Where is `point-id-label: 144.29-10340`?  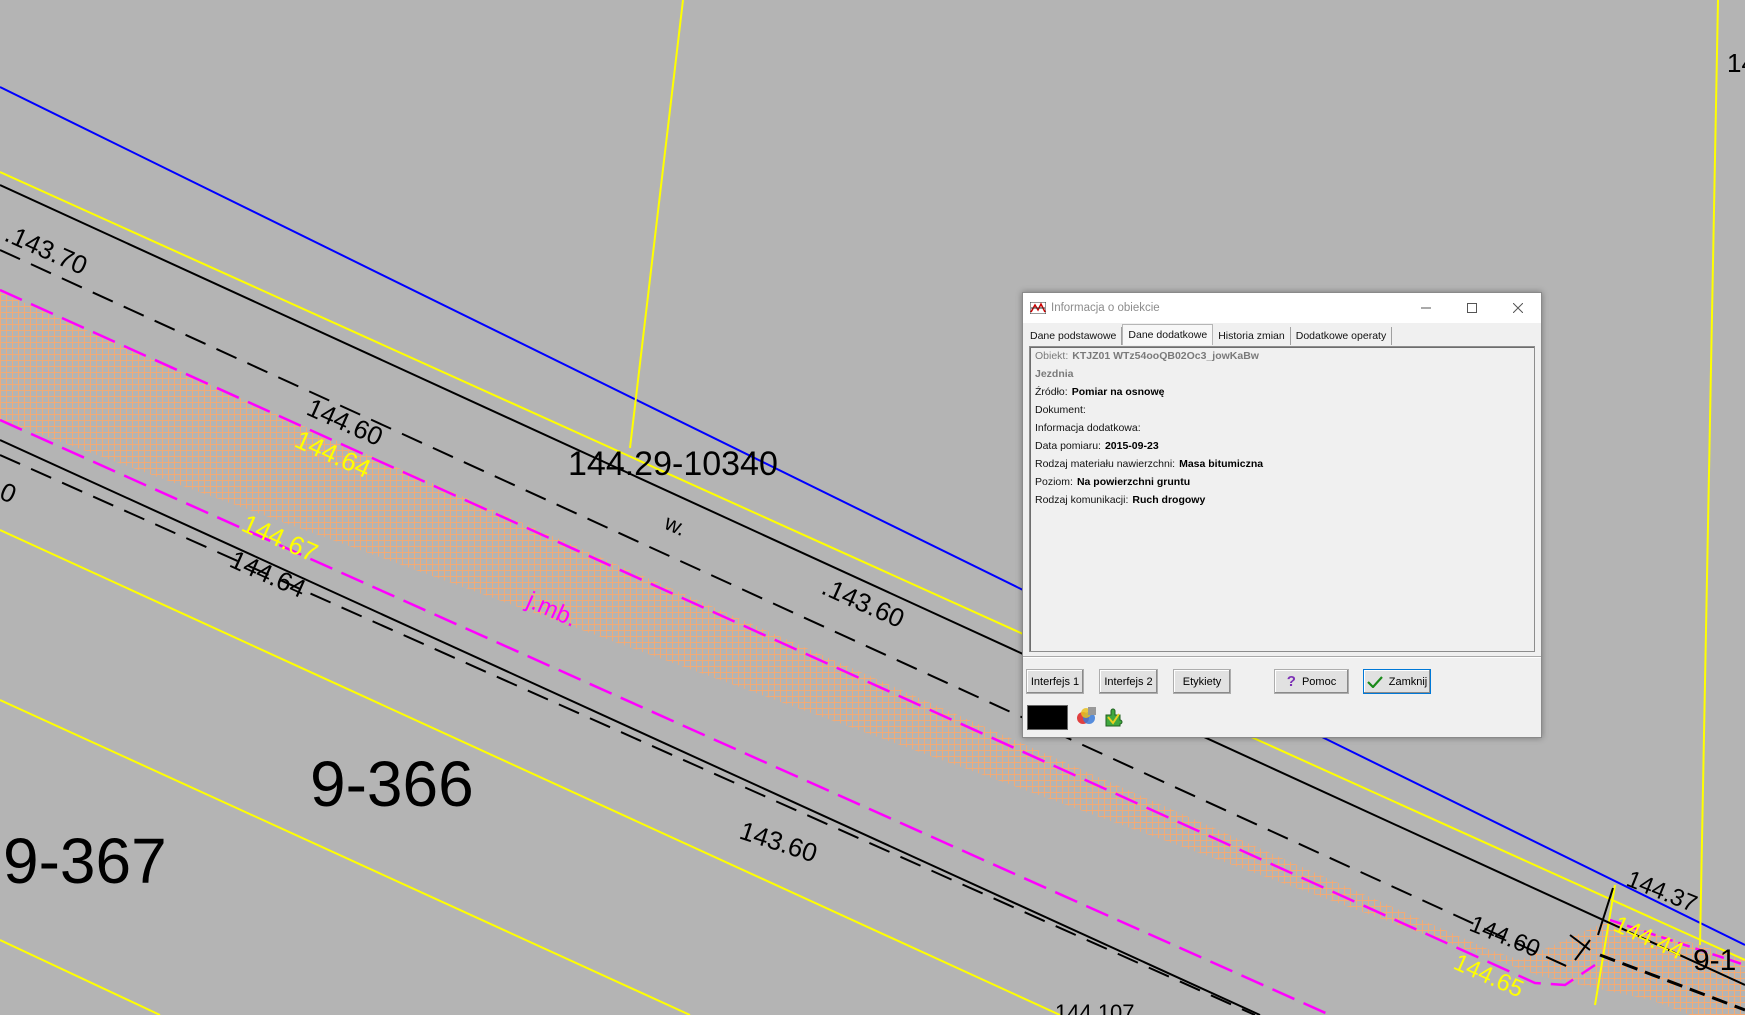
point-id-label: 144.29-10340 is located at coordinates (673, 464).